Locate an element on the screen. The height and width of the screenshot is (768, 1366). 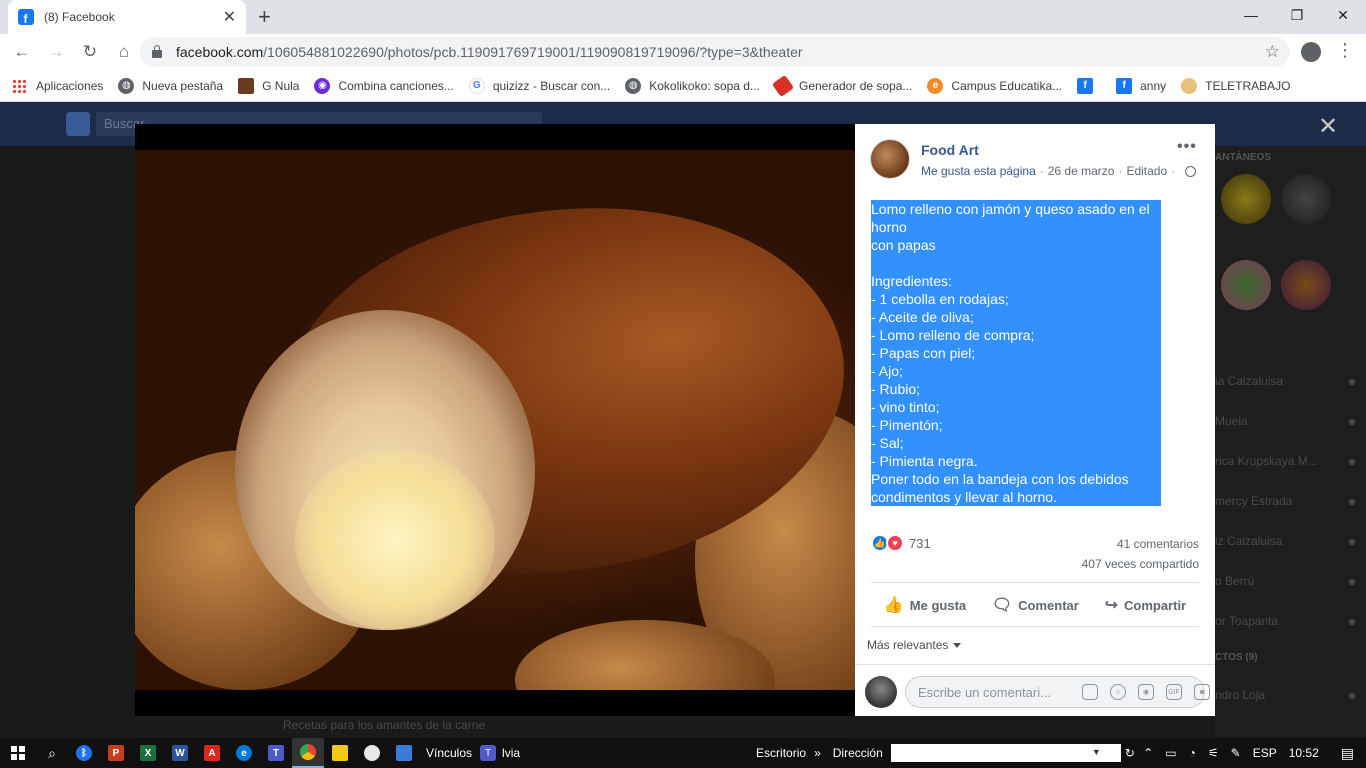
contact-item: iz Caizaluisa is located at coordinates (1285, 541).